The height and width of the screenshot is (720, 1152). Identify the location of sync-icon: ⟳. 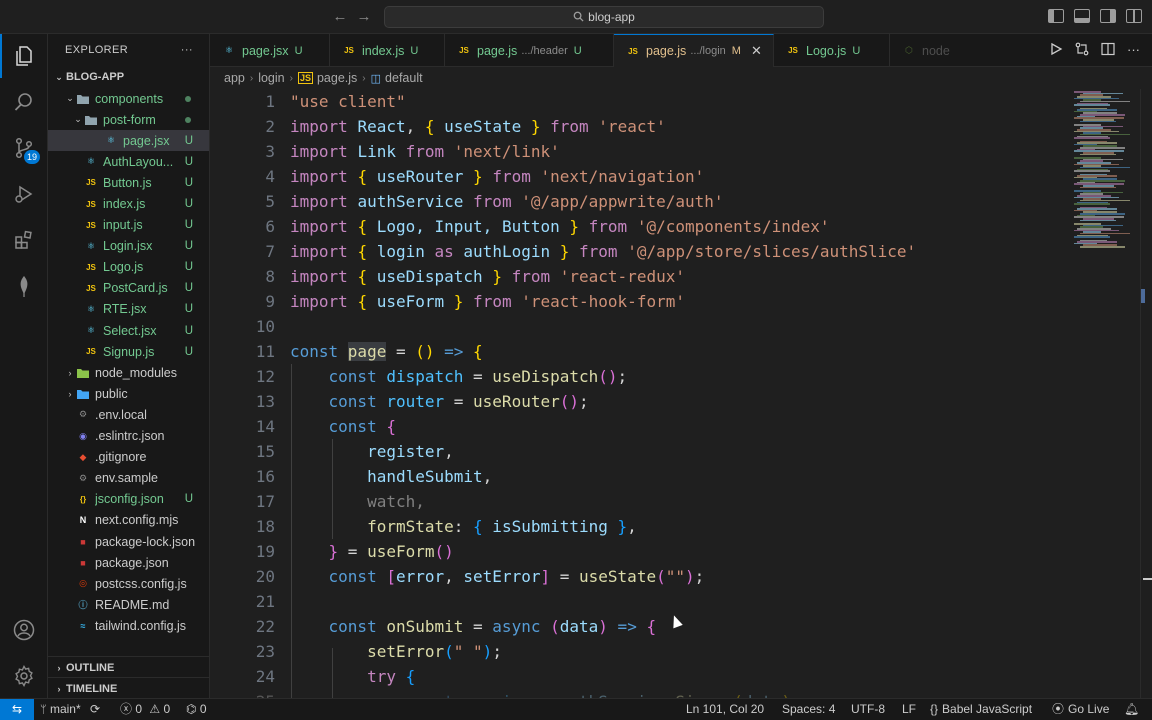
(95, 709).